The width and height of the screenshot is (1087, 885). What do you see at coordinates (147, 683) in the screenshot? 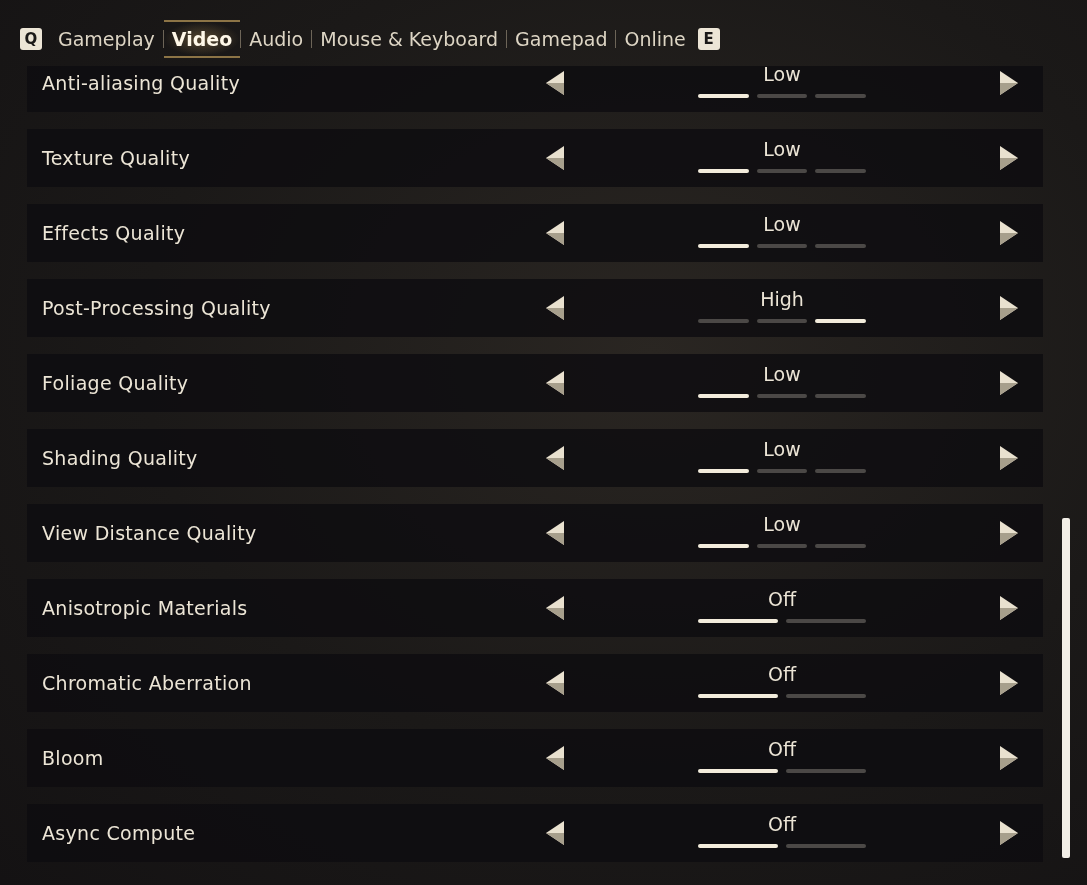
I see `setting-label: Chromatic Aberration` at bounding box center [147, 683].